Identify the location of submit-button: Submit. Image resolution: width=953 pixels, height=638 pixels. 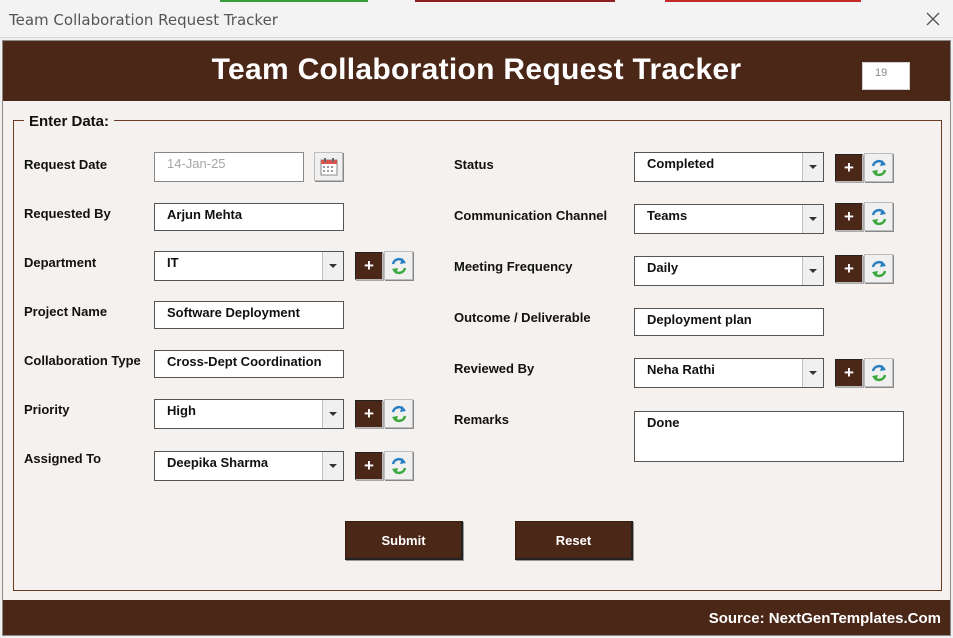
(404, 540).